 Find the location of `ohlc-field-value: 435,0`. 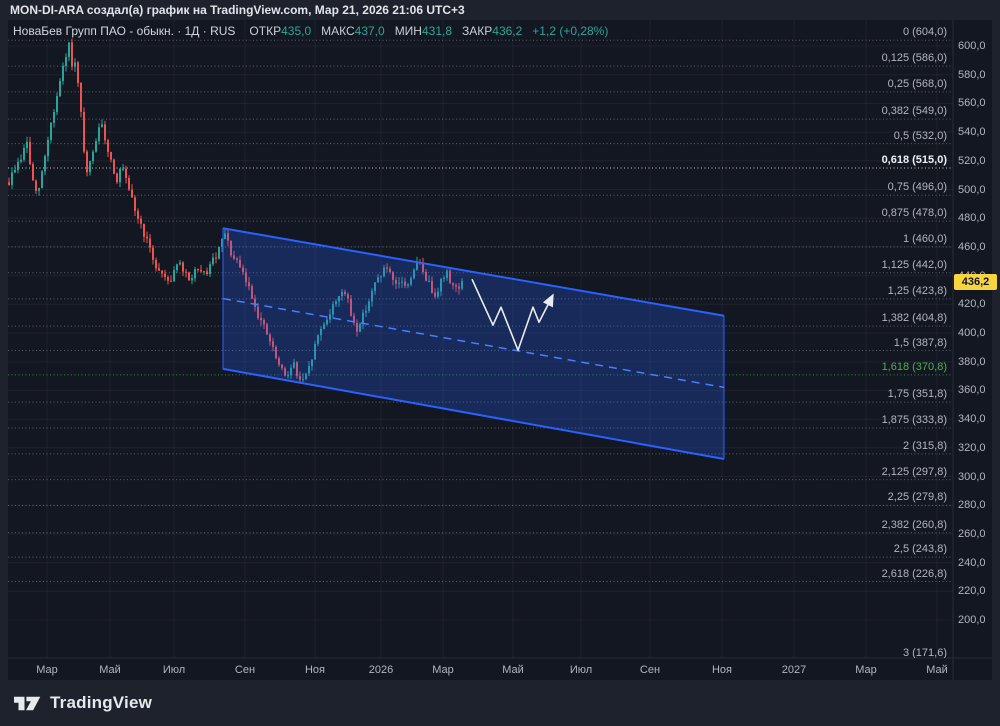

ohlc-field-value: 435,0 is located at coordinates (296, 31).